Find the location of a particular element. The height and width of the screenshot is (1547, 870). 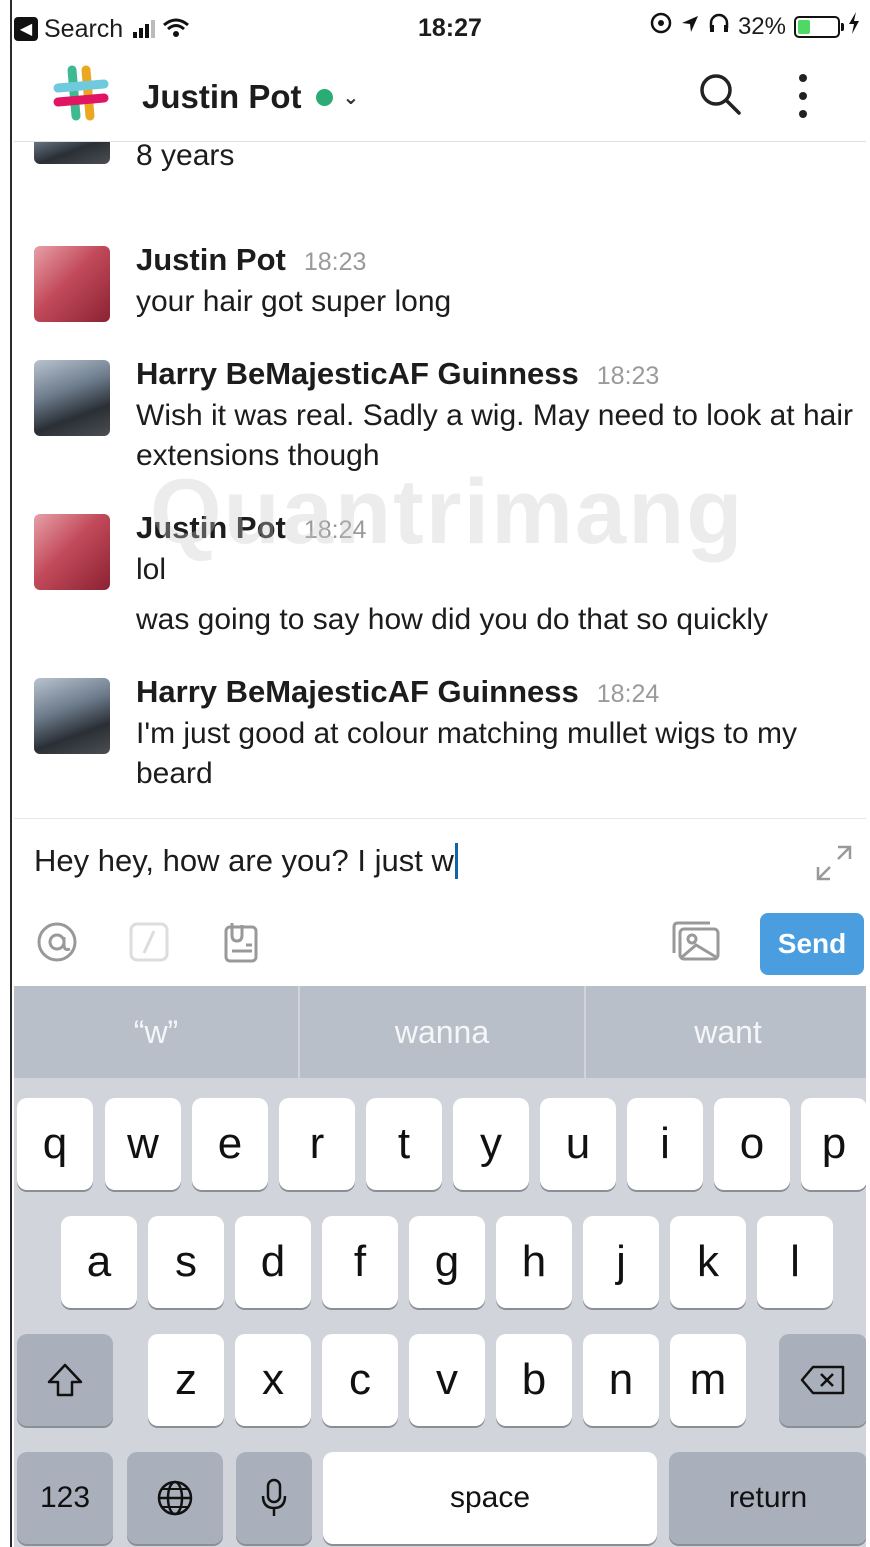

backspace-key is located at coordinates (823, 1380).